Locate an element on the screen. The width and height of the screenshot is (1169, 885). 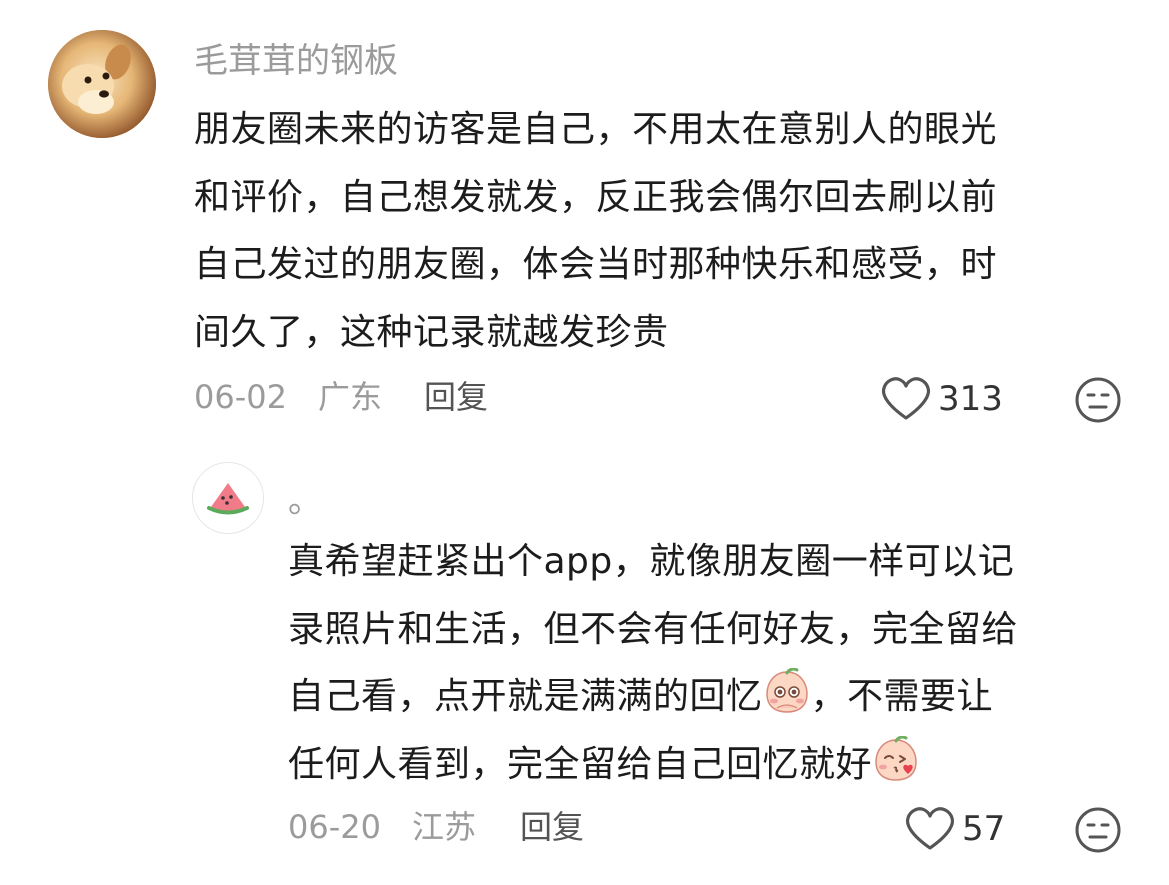
comment-location: 广东 is located at coordinates (350, 397).